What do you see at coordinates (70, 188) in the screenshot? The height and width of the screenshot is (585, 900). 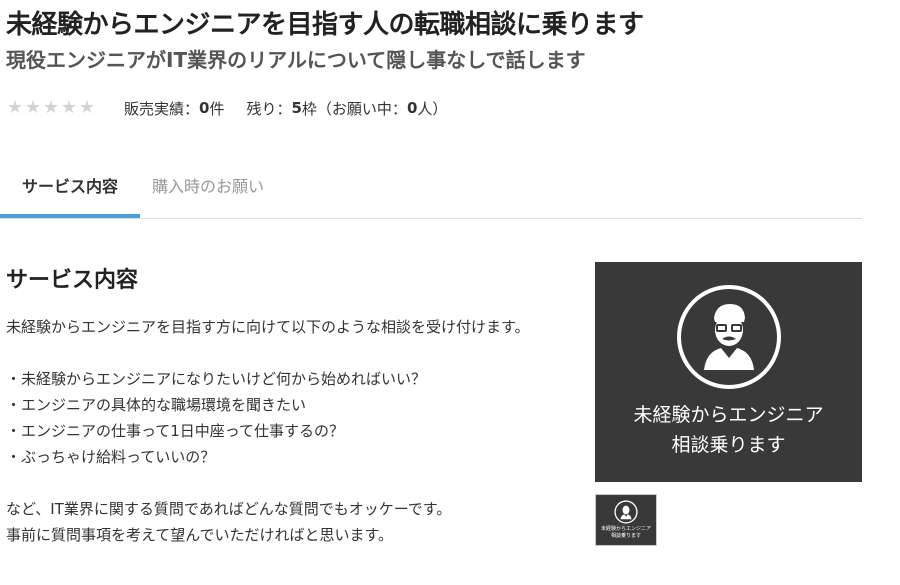 I see `tab-service-content: サービス内容` at bounding box center [70, 188].